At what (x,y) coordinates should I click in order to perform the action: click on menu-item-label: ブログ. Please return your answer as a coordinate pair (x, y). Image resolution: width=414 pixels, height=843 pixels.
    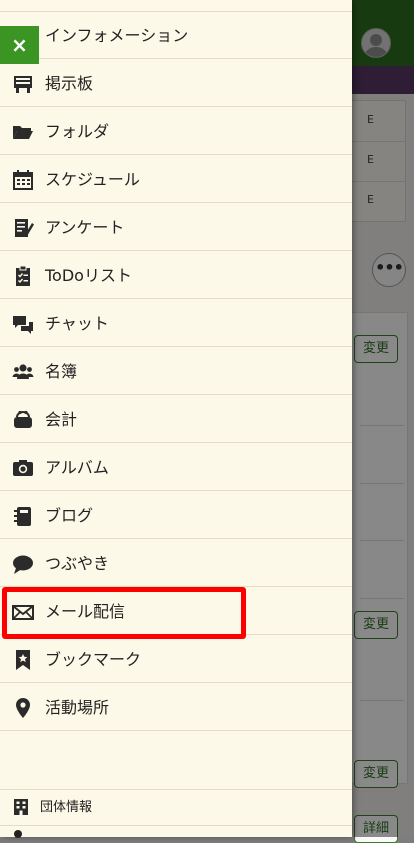
    Looking at the image, I should click on (69, 515).